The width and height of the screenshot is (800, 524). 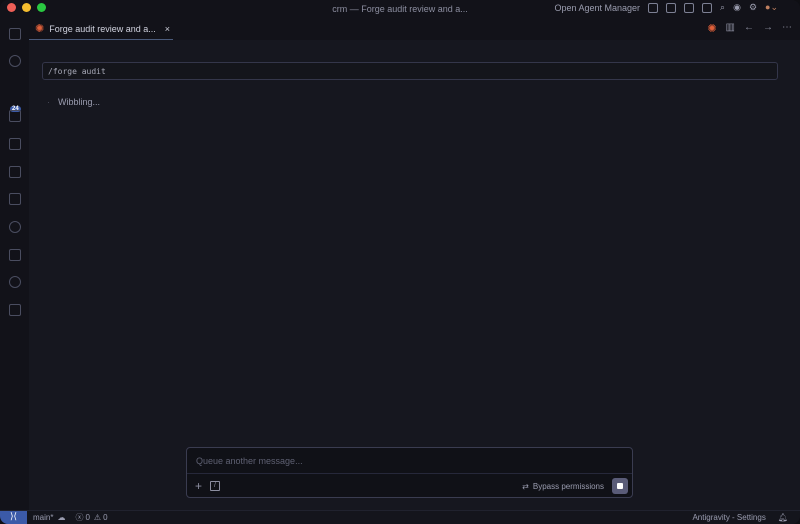 I want to click on composer: + / ⇄Bypass permissions, so click(x=409, y=472).